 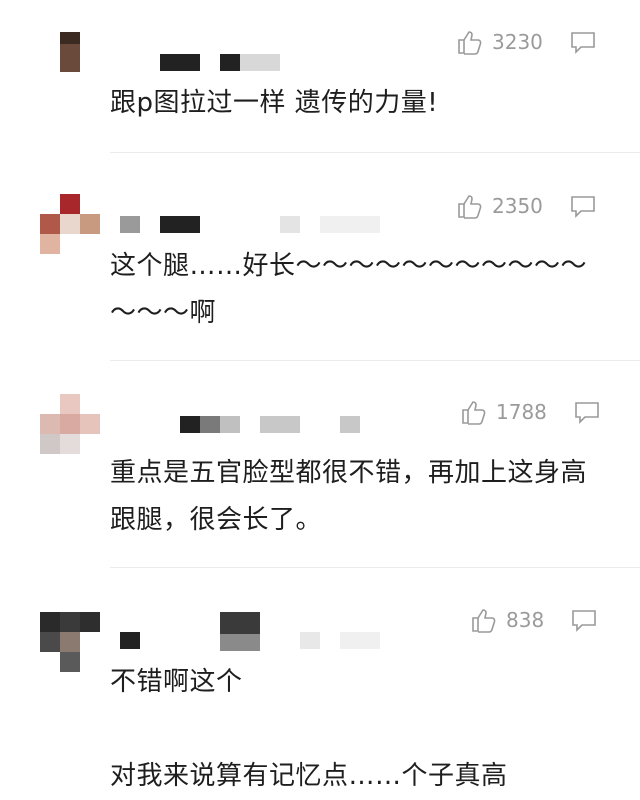 I want to click on comment-text: 这个腿……好长～～～～～～～～～～～～～～啊, so click(x=349, y=289).